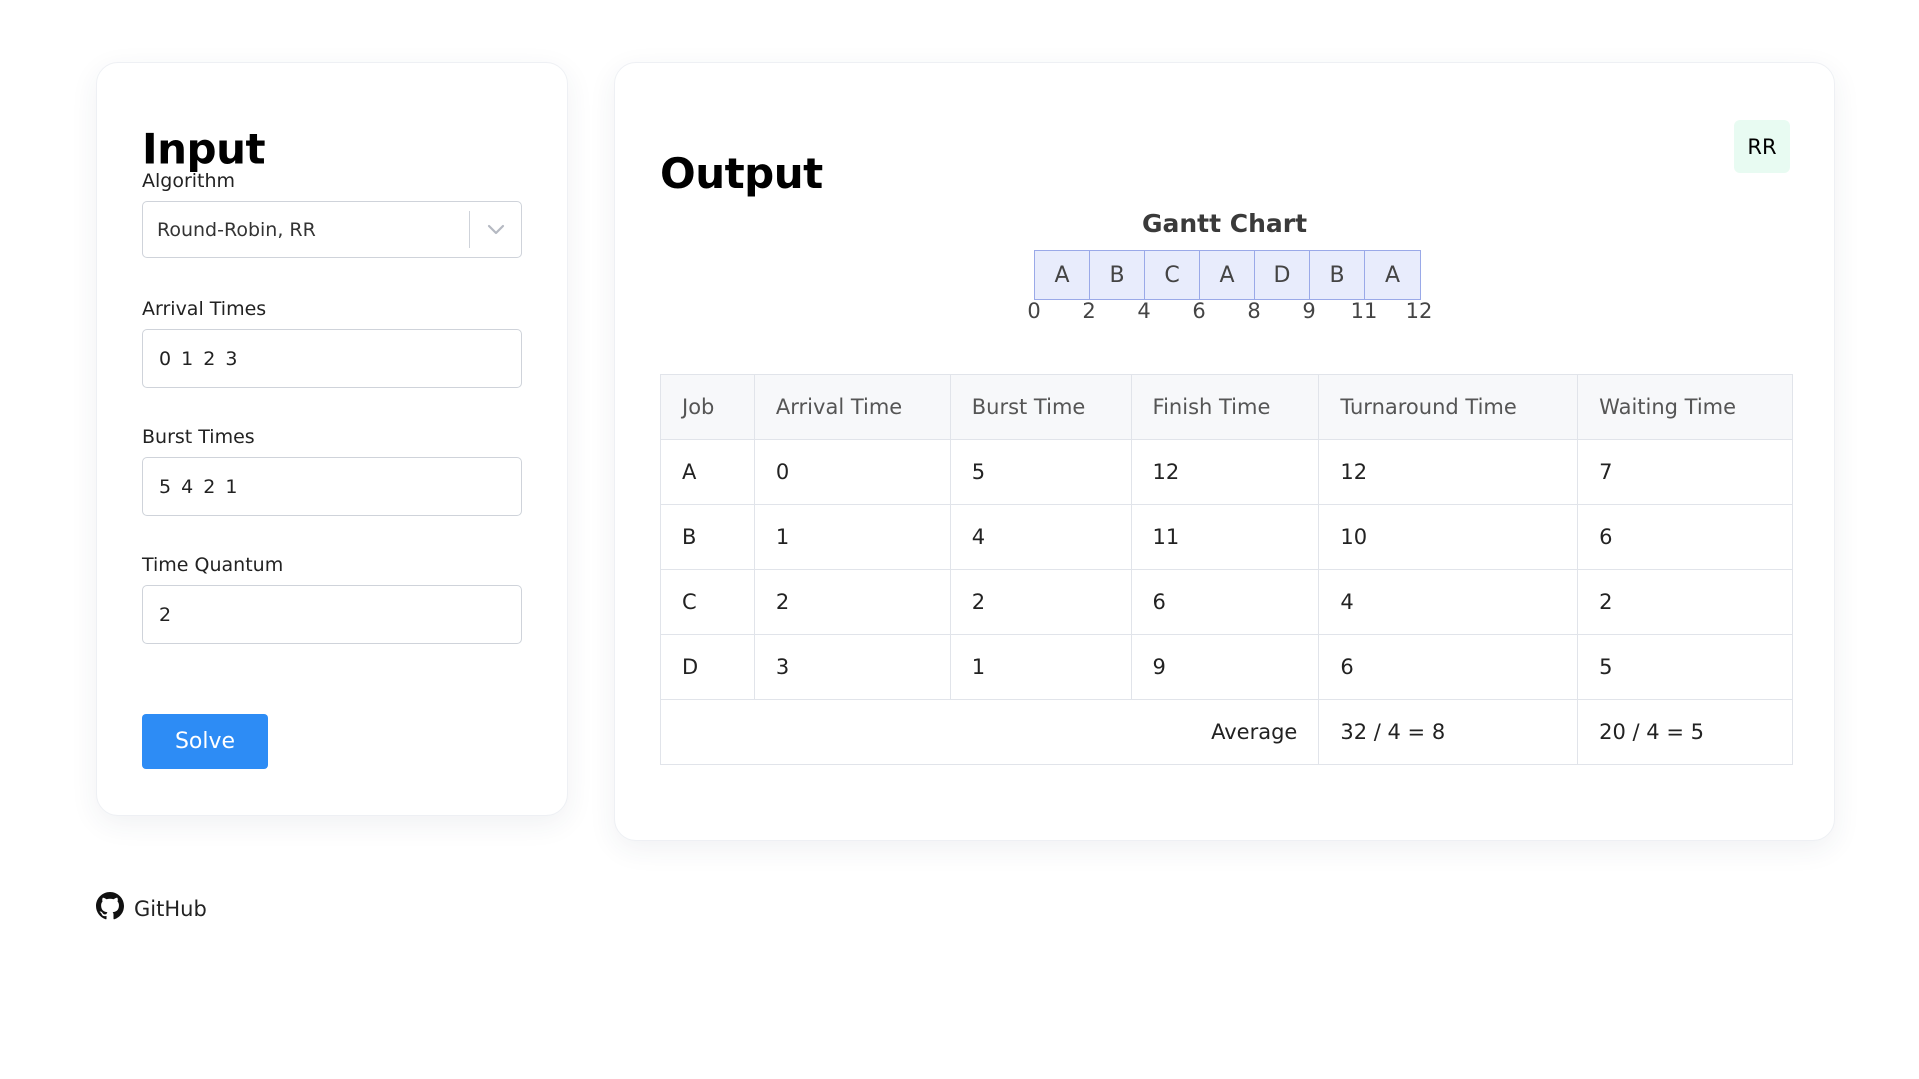 The width and height of the screenshot is (1919, 1079). Describe the element at coordinates (236, 229) in the screenshot. I see `algorithm-select-value: Round-Robin, RR` at that location.